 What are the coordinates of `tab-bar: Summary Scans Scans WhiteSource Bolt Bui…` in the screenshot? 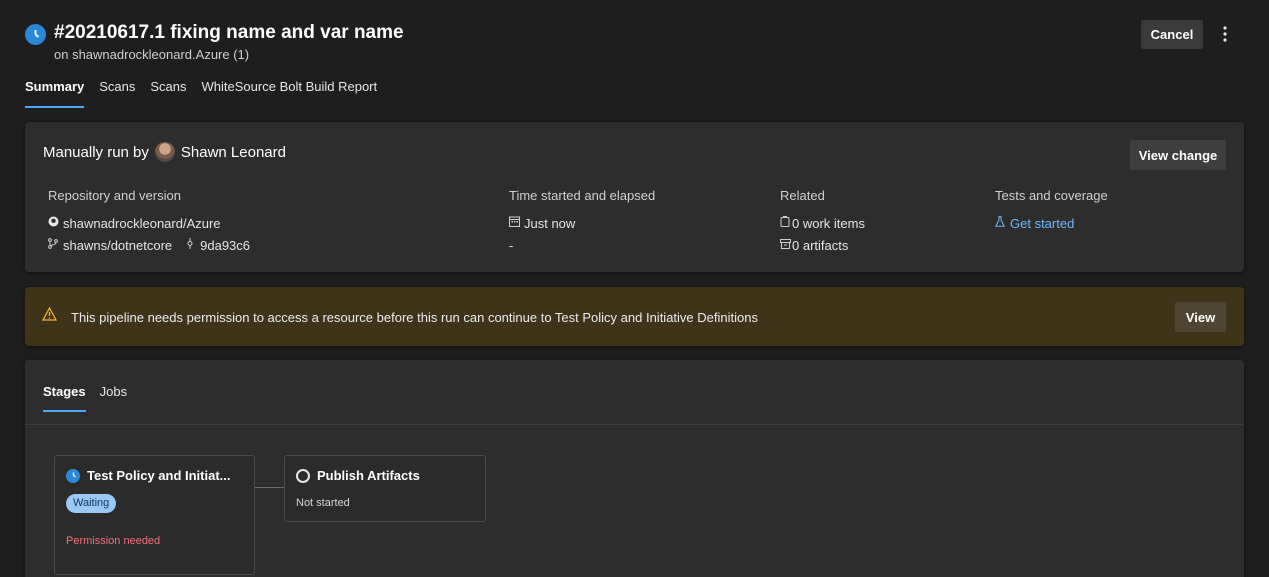 It's located at (201, 92).